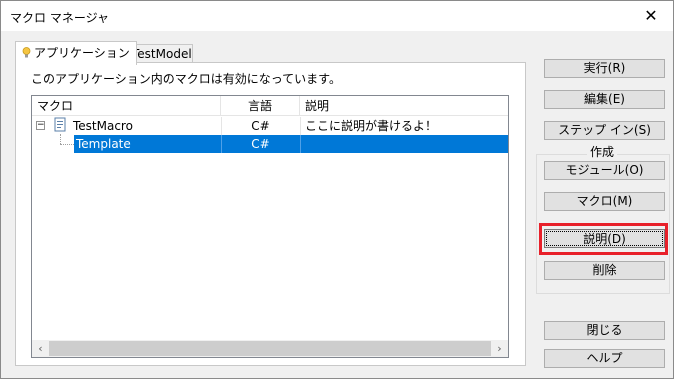 The width and height of the screenshot is (674, 379). I want to click on list-header: マクロ 言語 説明, so click(270, 106).